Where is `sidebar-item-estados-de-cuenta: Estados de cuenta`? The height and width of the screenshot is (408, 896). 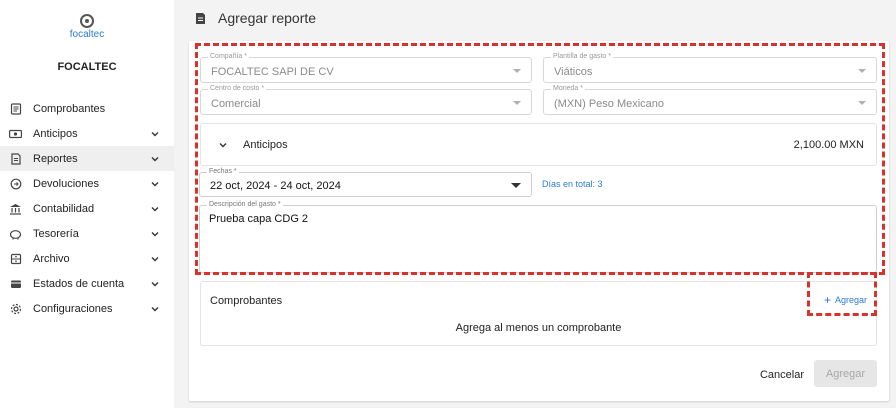 sidebar-item-estados-de-cuenta: Estados de cuenta is located at coordinates (87, 283).